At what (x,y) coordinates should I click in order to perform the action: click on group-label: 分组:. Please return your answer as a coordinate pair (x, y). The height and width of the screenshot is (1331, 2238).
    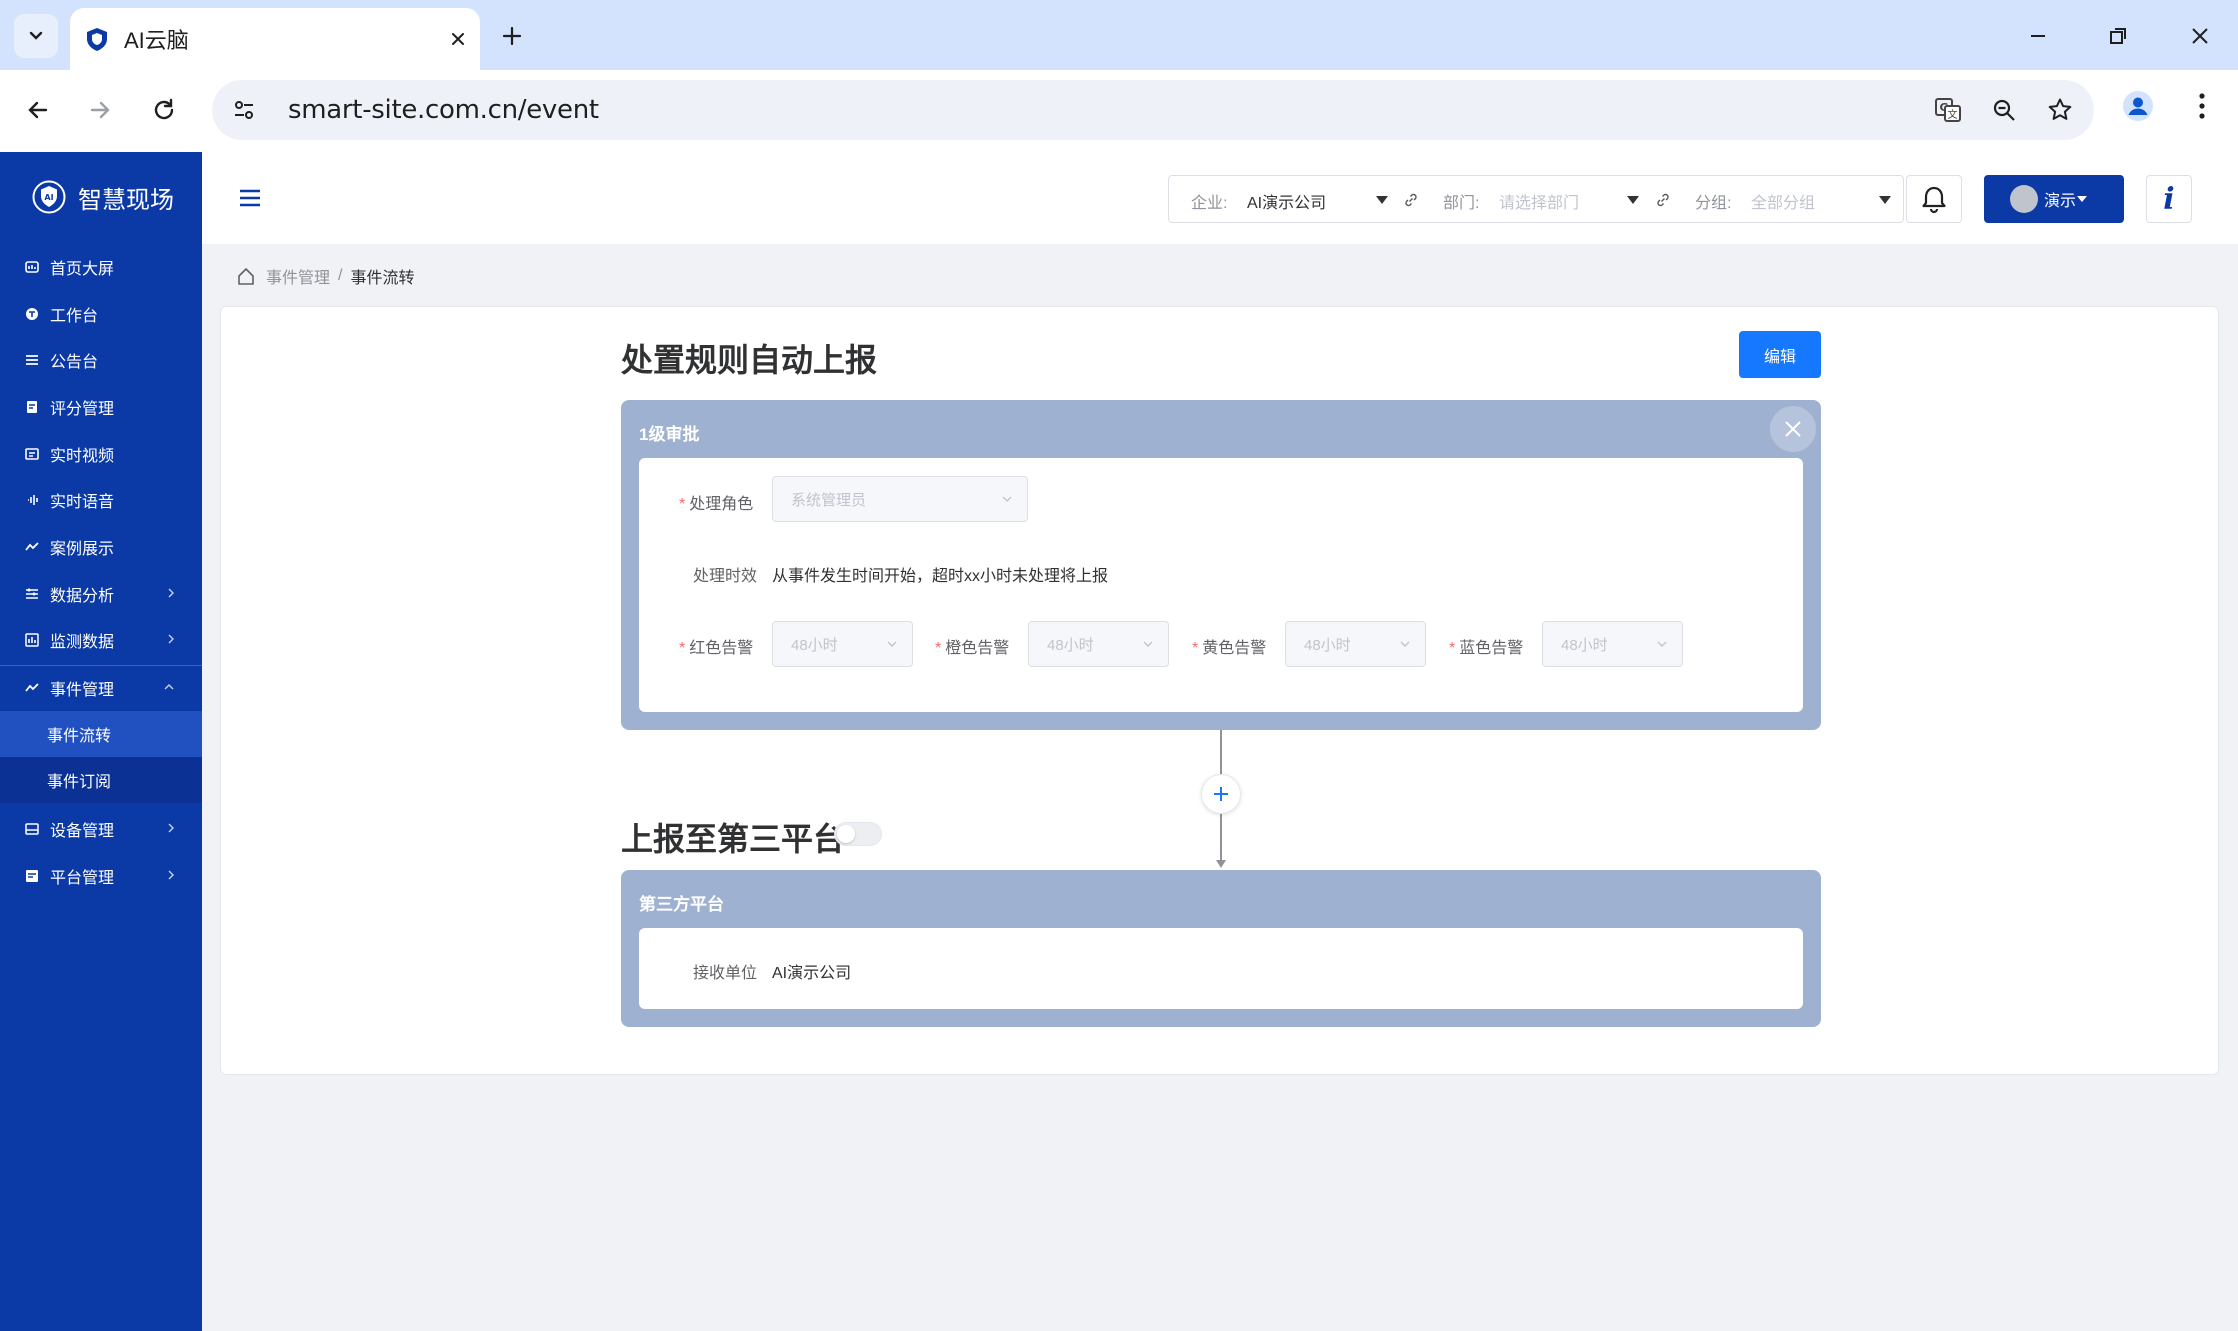
    Looking at the image, I should click on (1713, 203).